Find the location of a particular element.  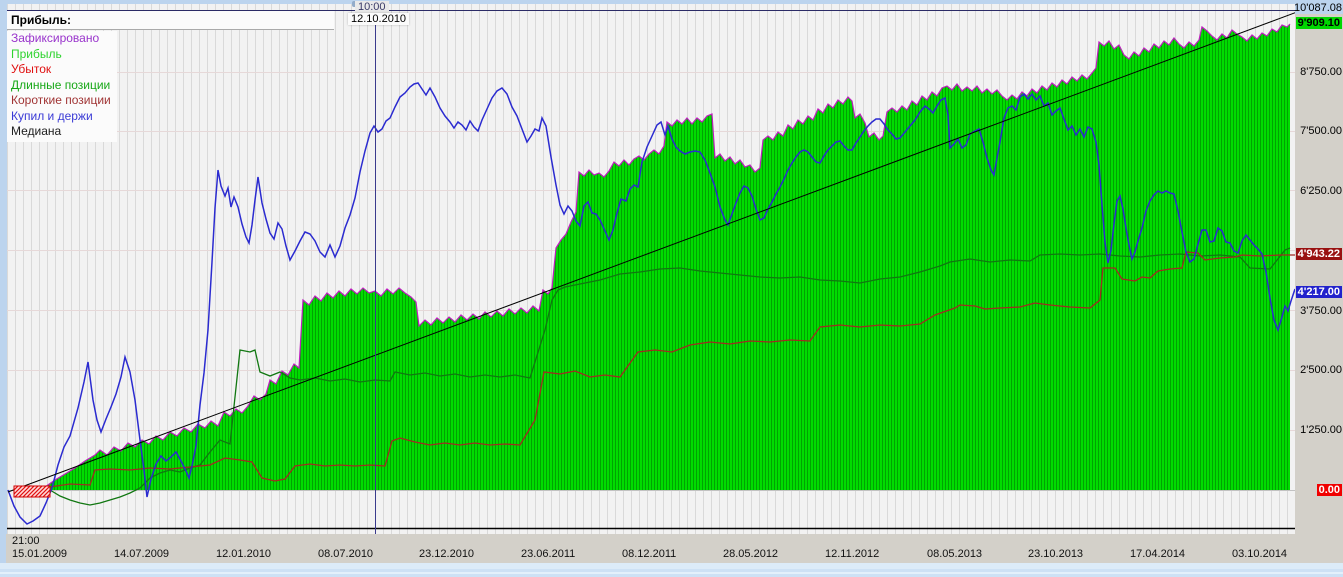

value-tick-2: 8'750.00 is located at coordinates (1321, 72).